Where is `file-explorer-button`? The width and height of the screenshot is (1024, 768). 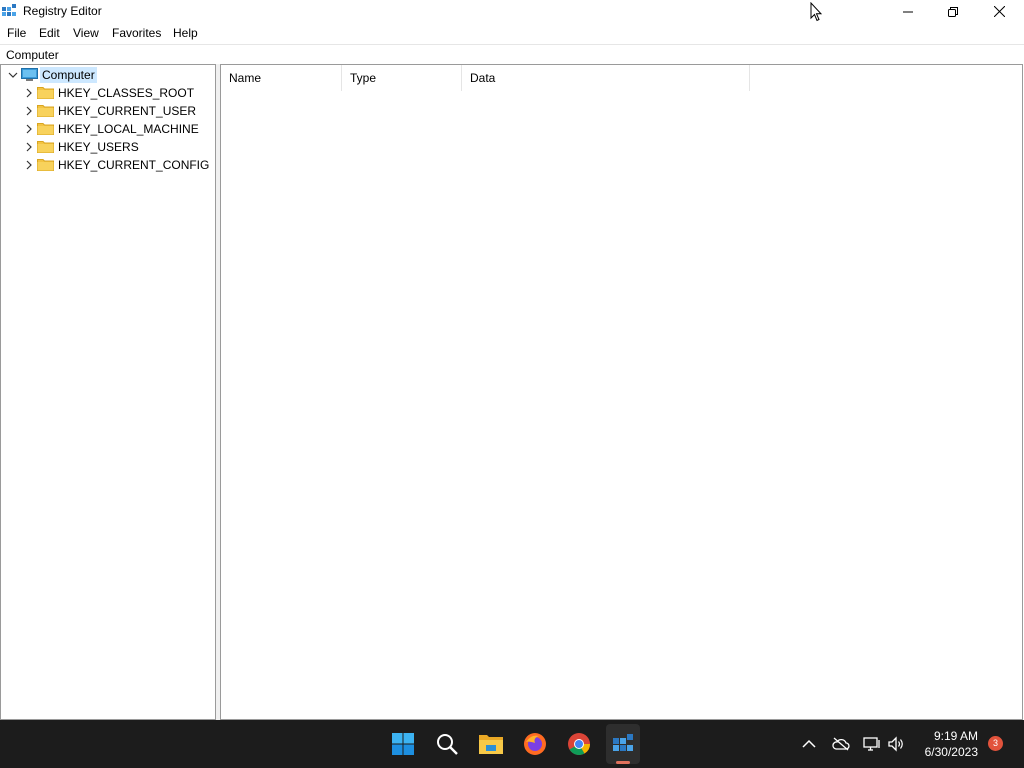 file-explorer-button is located at coordinates (491, 744).